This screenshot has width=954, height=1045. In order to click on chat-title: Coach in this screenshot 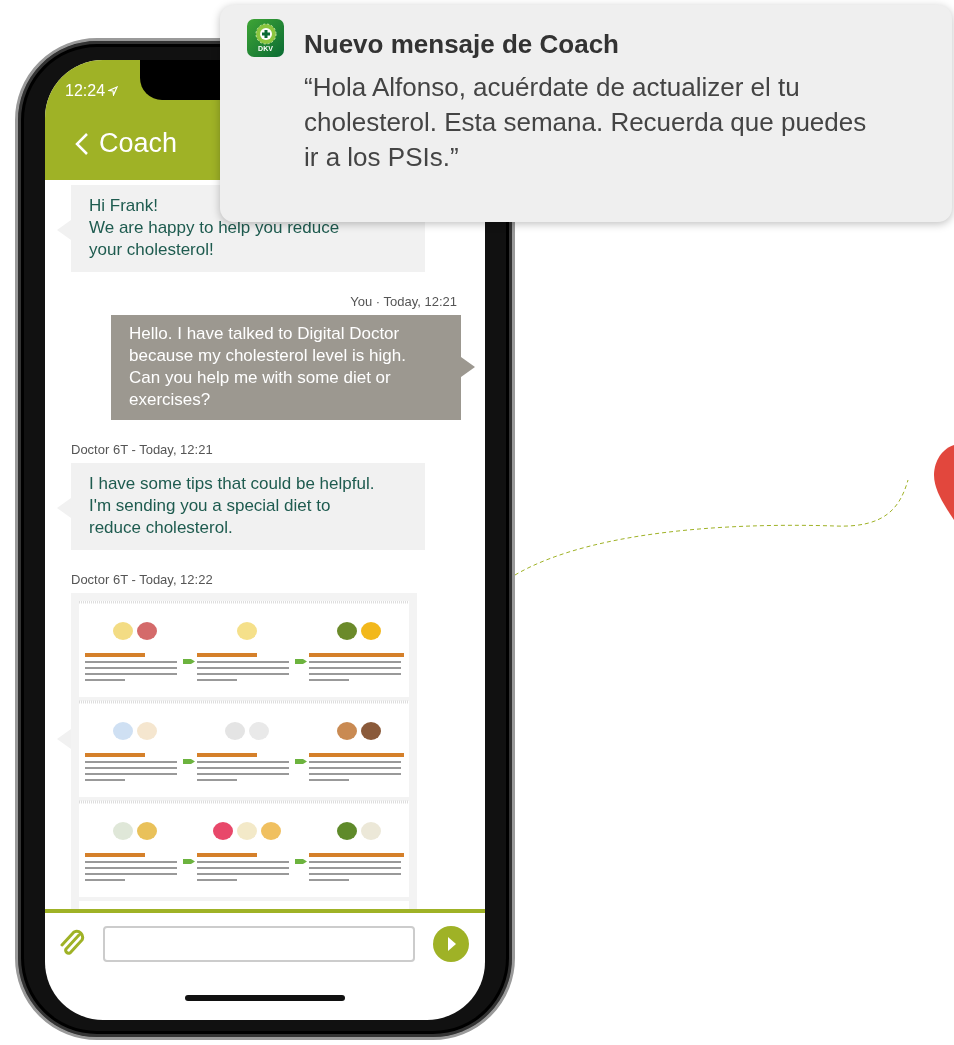, I will do `click(138, 143)`.